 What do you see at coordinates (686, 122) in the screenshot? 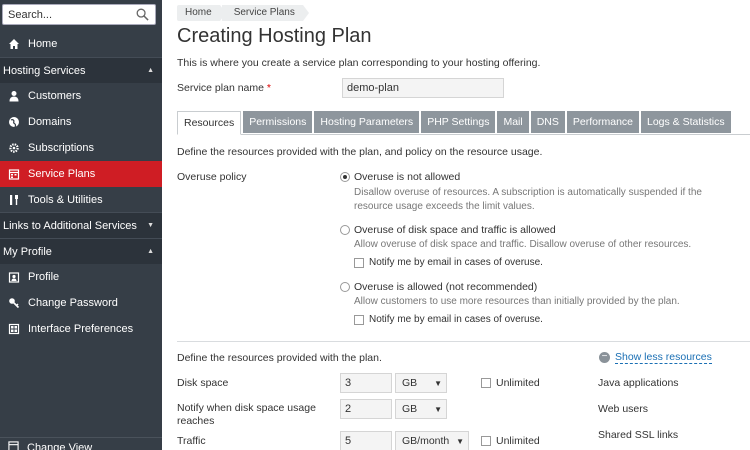
I see `tab-logs-statistics: Logs & Statistics` at bounding box center [686, 122].